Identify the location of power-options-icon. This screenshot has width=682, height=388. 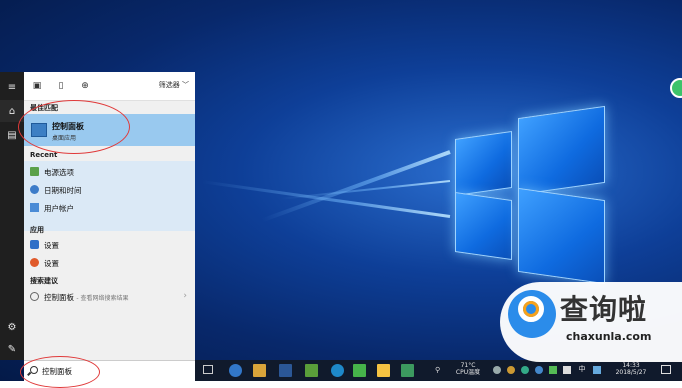
(34, 171).